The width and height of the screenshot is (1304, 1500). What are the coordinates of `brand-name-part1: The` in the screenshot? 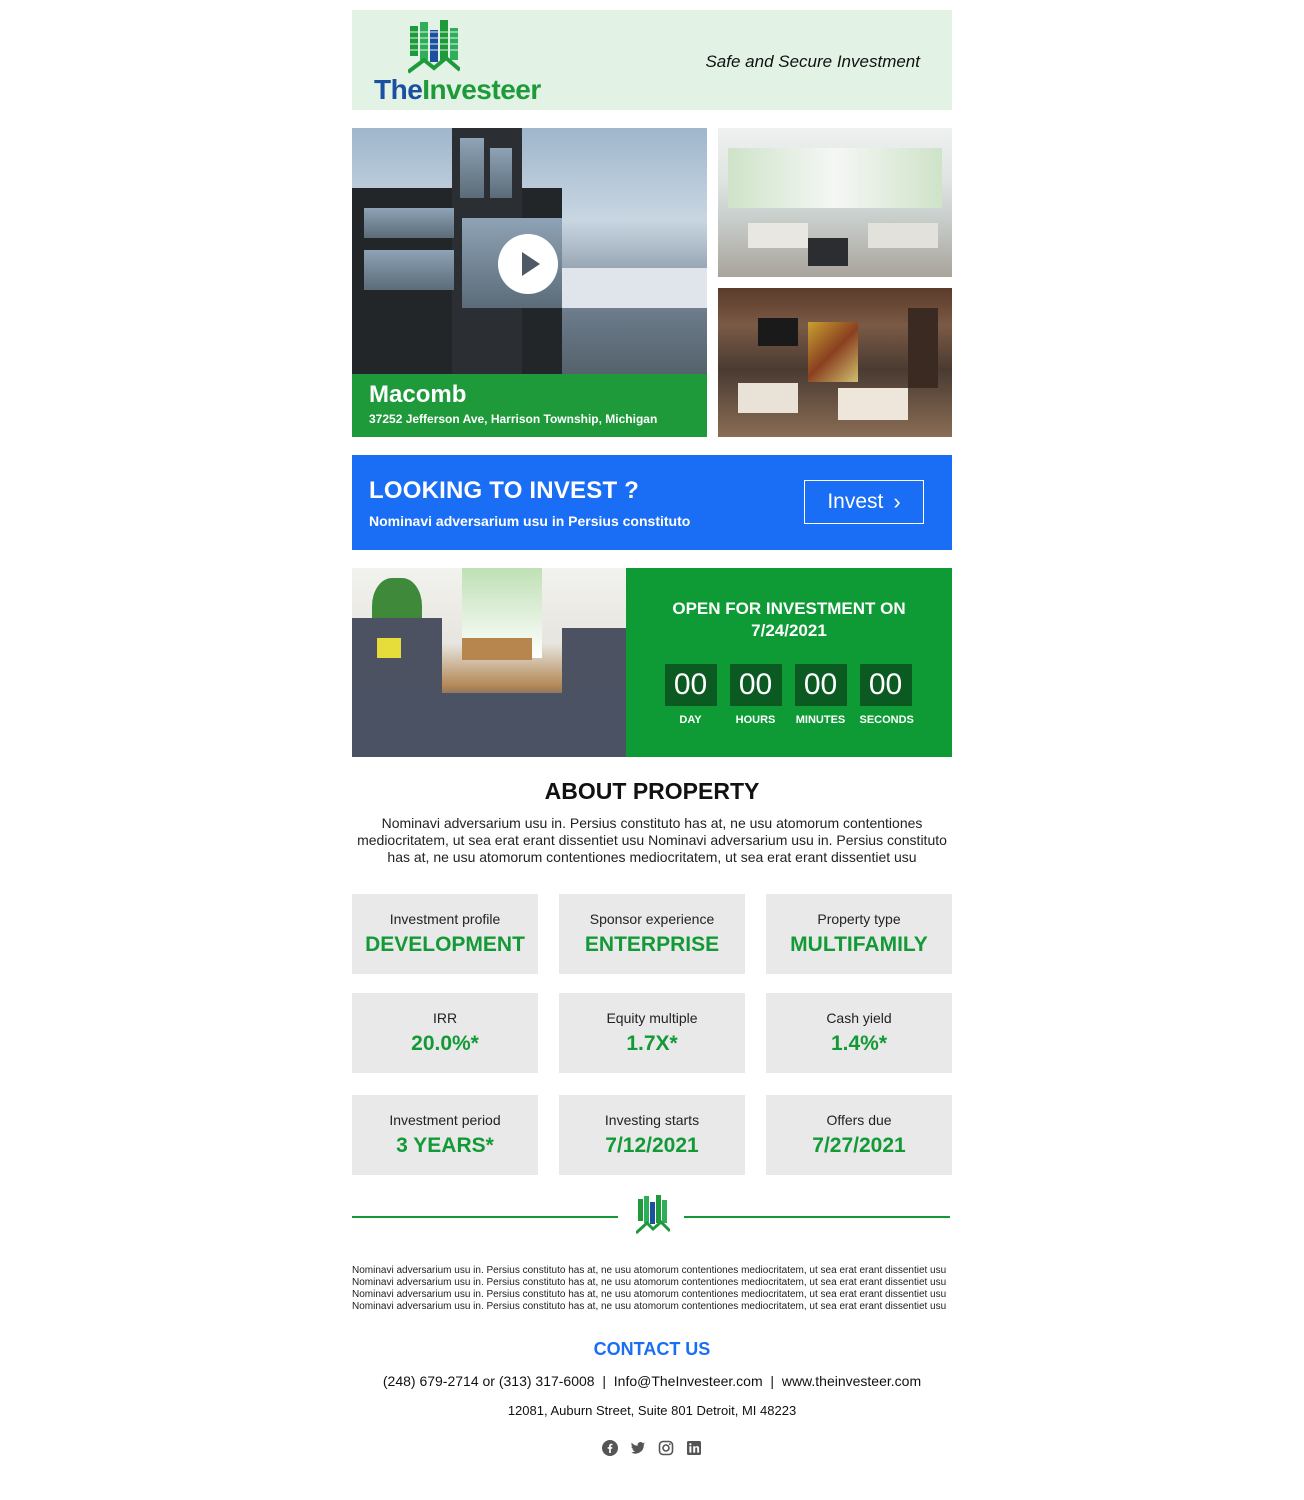 It's located at (398, 89).